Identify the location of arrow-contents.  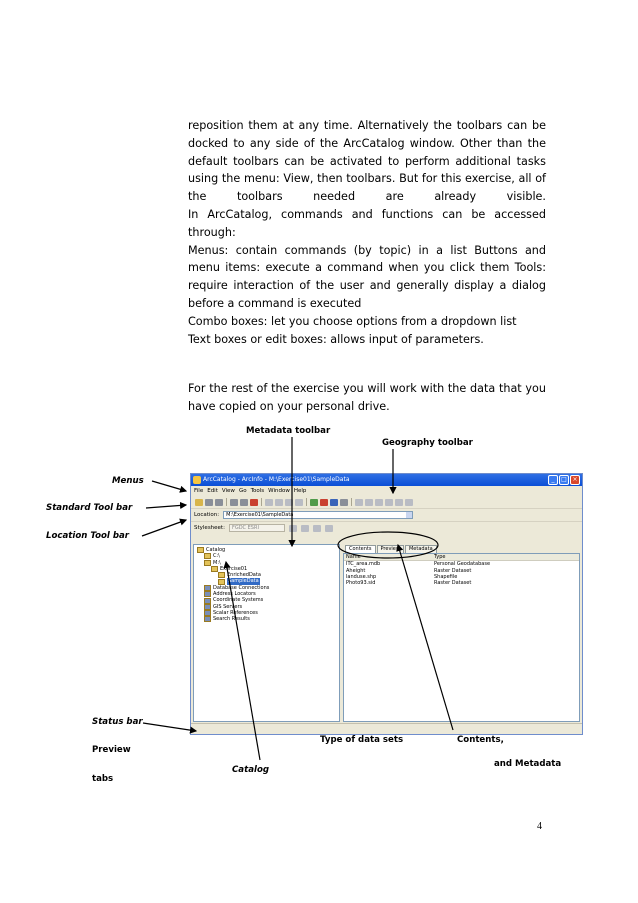
(425, 637).